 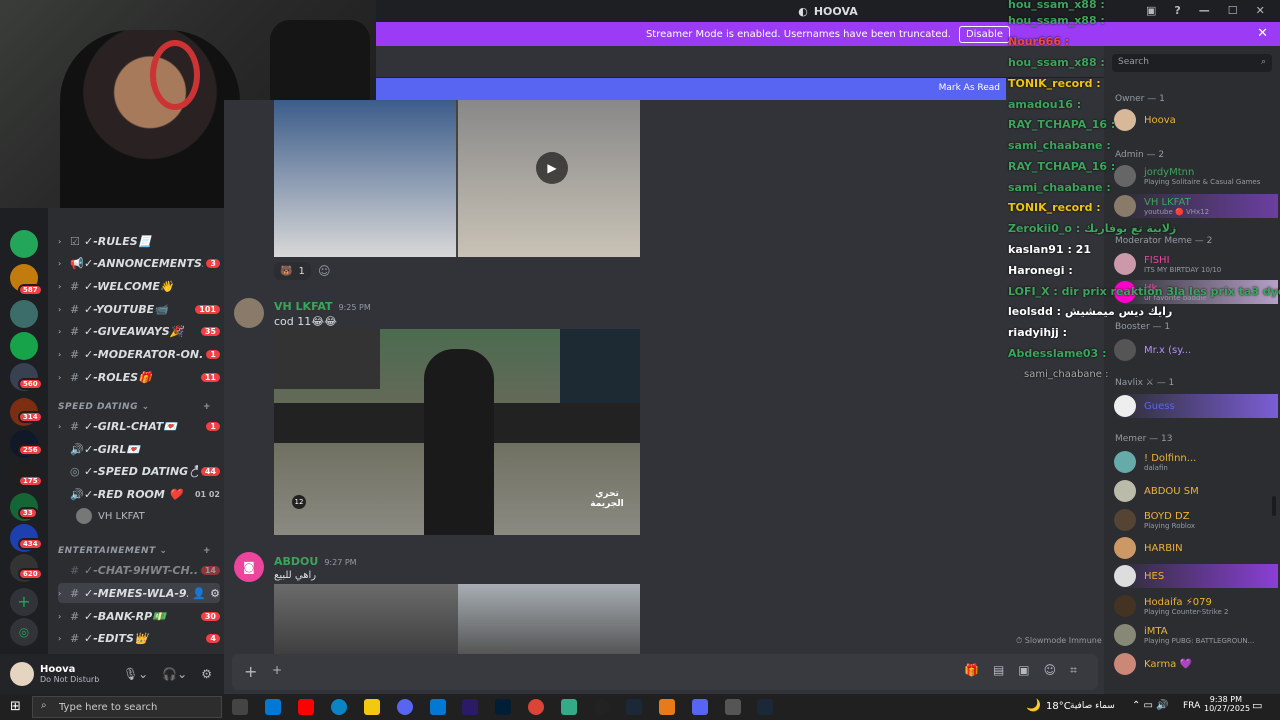 I want to click on add-attachment-icon: +, so click(x=250, y=671).